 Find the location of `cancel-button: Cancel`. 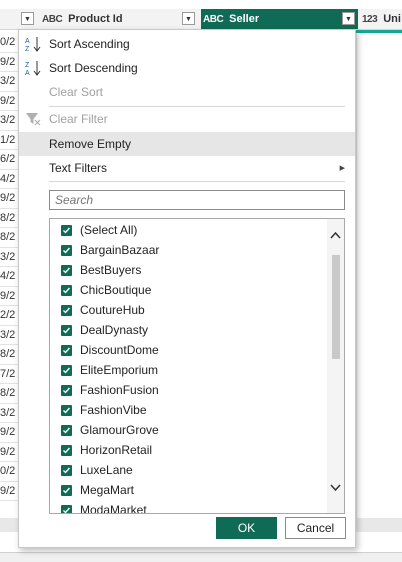

cancel-button: Cancel is located at coordinates (315, 528).